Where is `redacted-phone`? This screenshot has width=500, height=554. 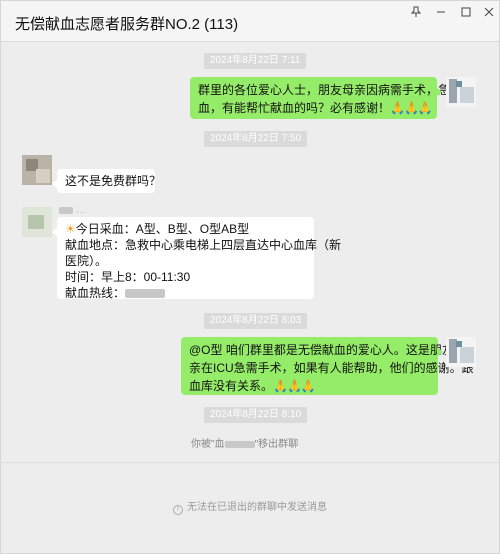
redacted-phone is located at coordinates (145, 294).